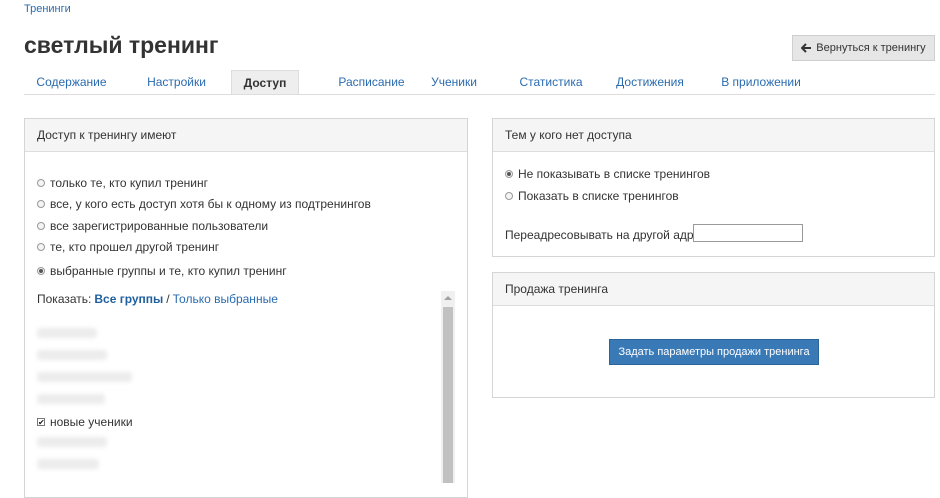  I want to click on filter-selected-only-link: Только выбранные, so click(225, 299).